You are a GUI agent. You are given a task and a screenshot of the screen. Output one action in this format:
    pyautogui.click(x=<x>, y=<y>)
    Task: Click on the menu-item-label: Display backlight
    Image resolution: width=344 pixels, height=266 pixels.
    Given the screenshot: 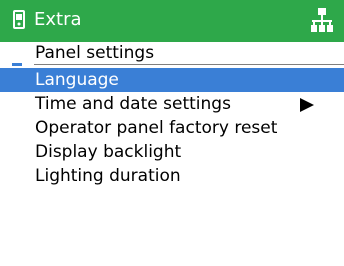 What is the action you would take?
    pyautogui.click(x=108, y=152)
    